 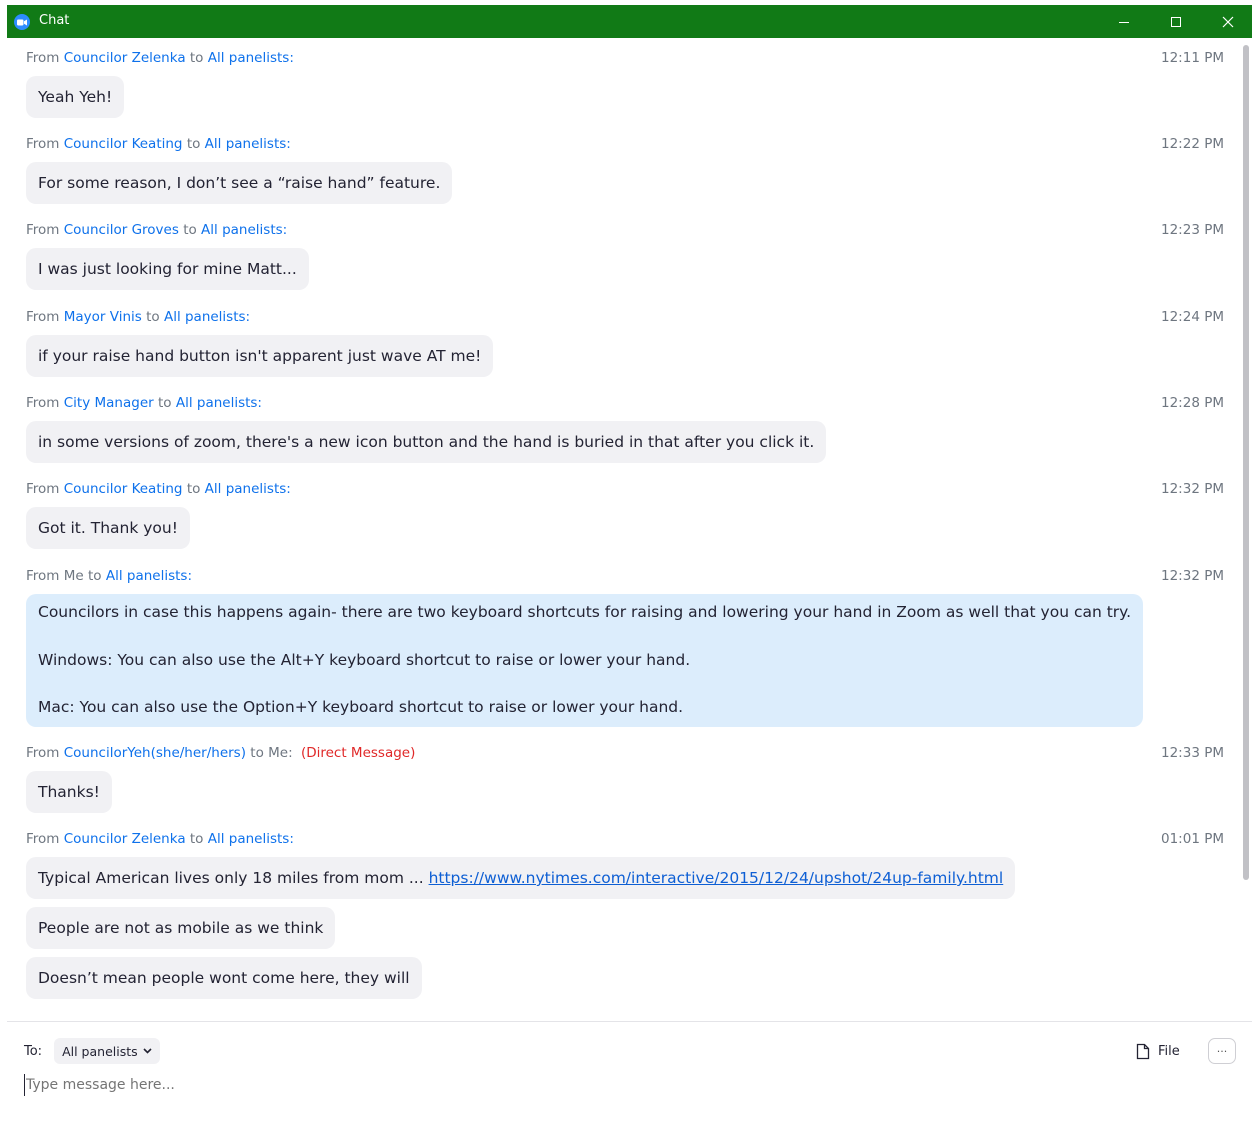 I want to click on minimize-icon, so click(x=1124, y=22).